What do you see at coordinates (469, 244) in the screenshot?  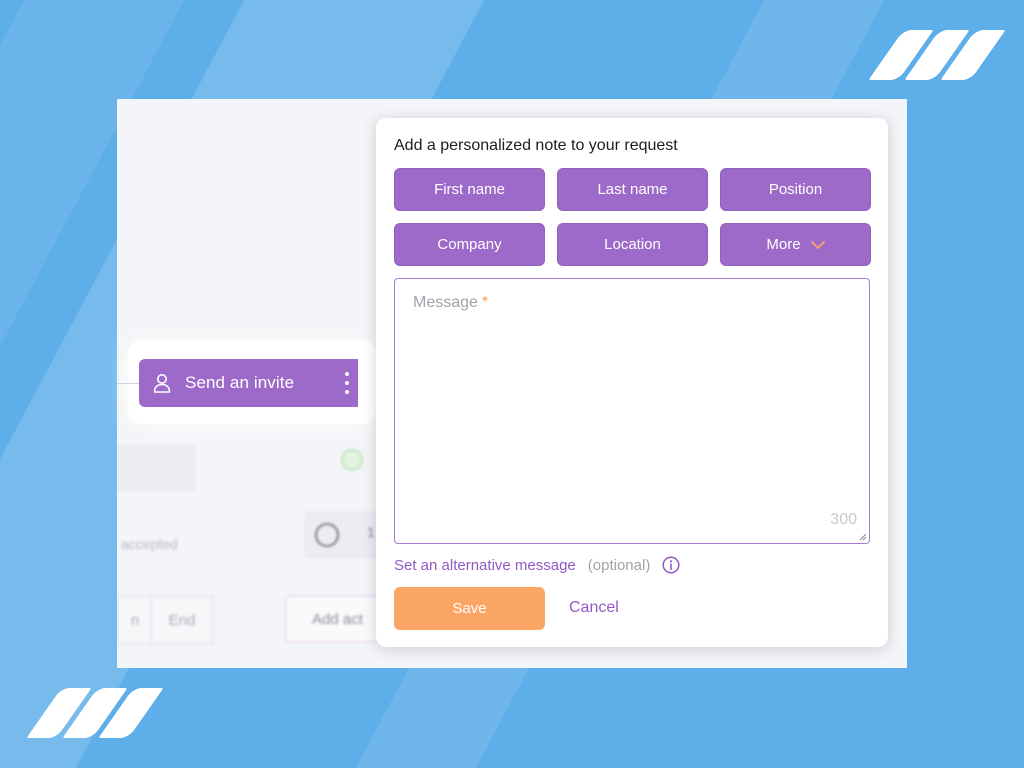 I see `company-tag-button: Company` at bounding box center [469, 244].